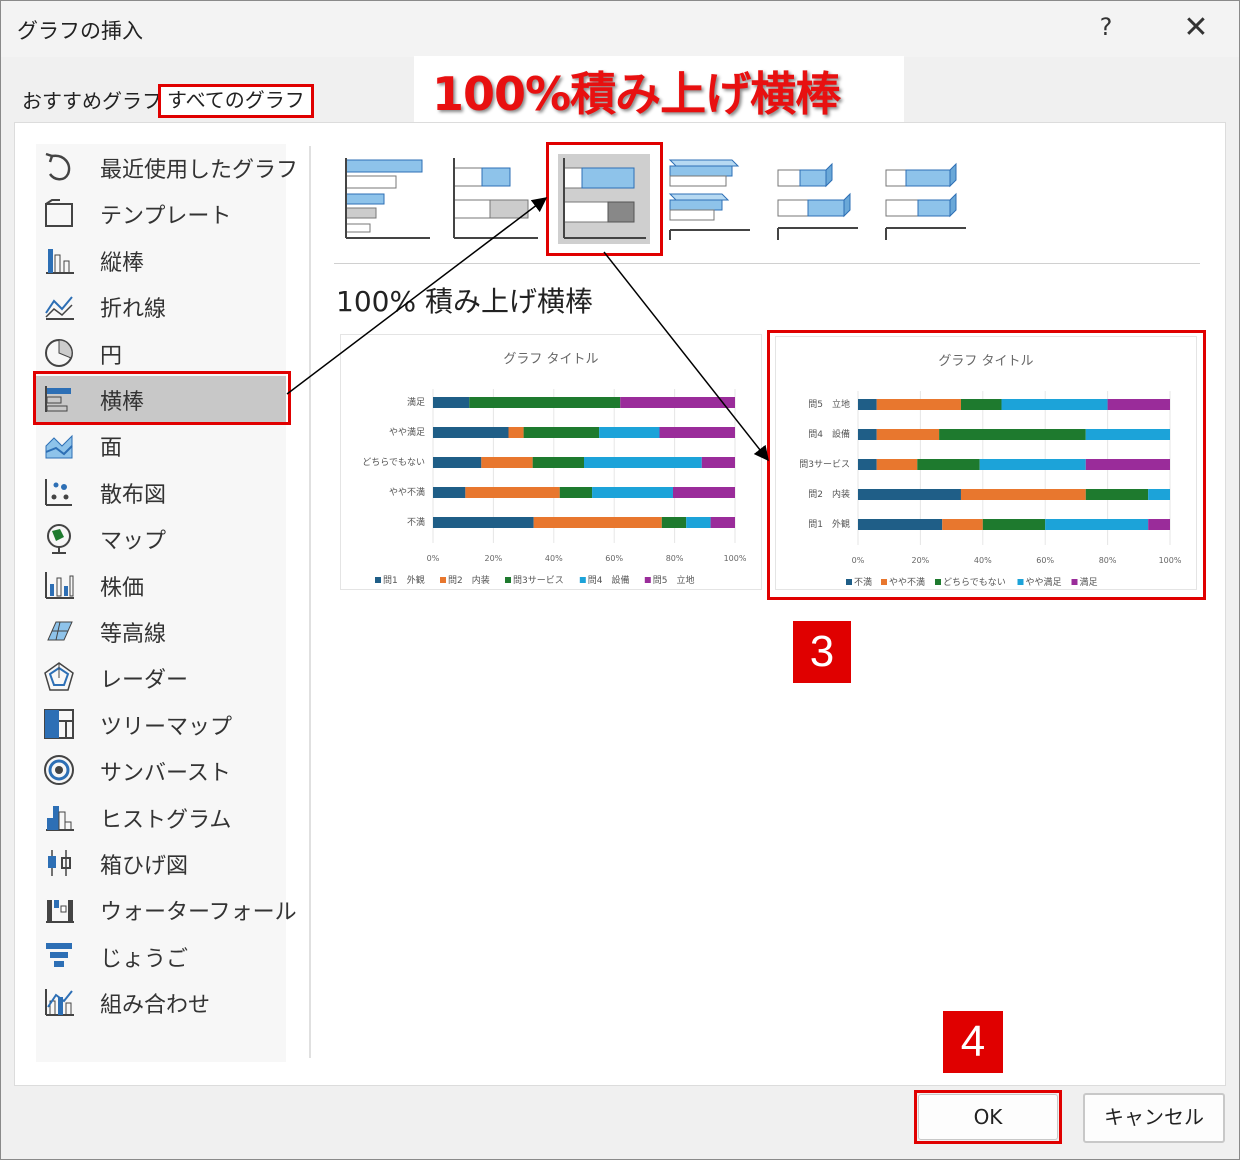 This screenshot has width=1240, height=1160. Describe the element at coordinates (973, 1042) in the screenshot. I see `step-badge-4: 4` at that location.